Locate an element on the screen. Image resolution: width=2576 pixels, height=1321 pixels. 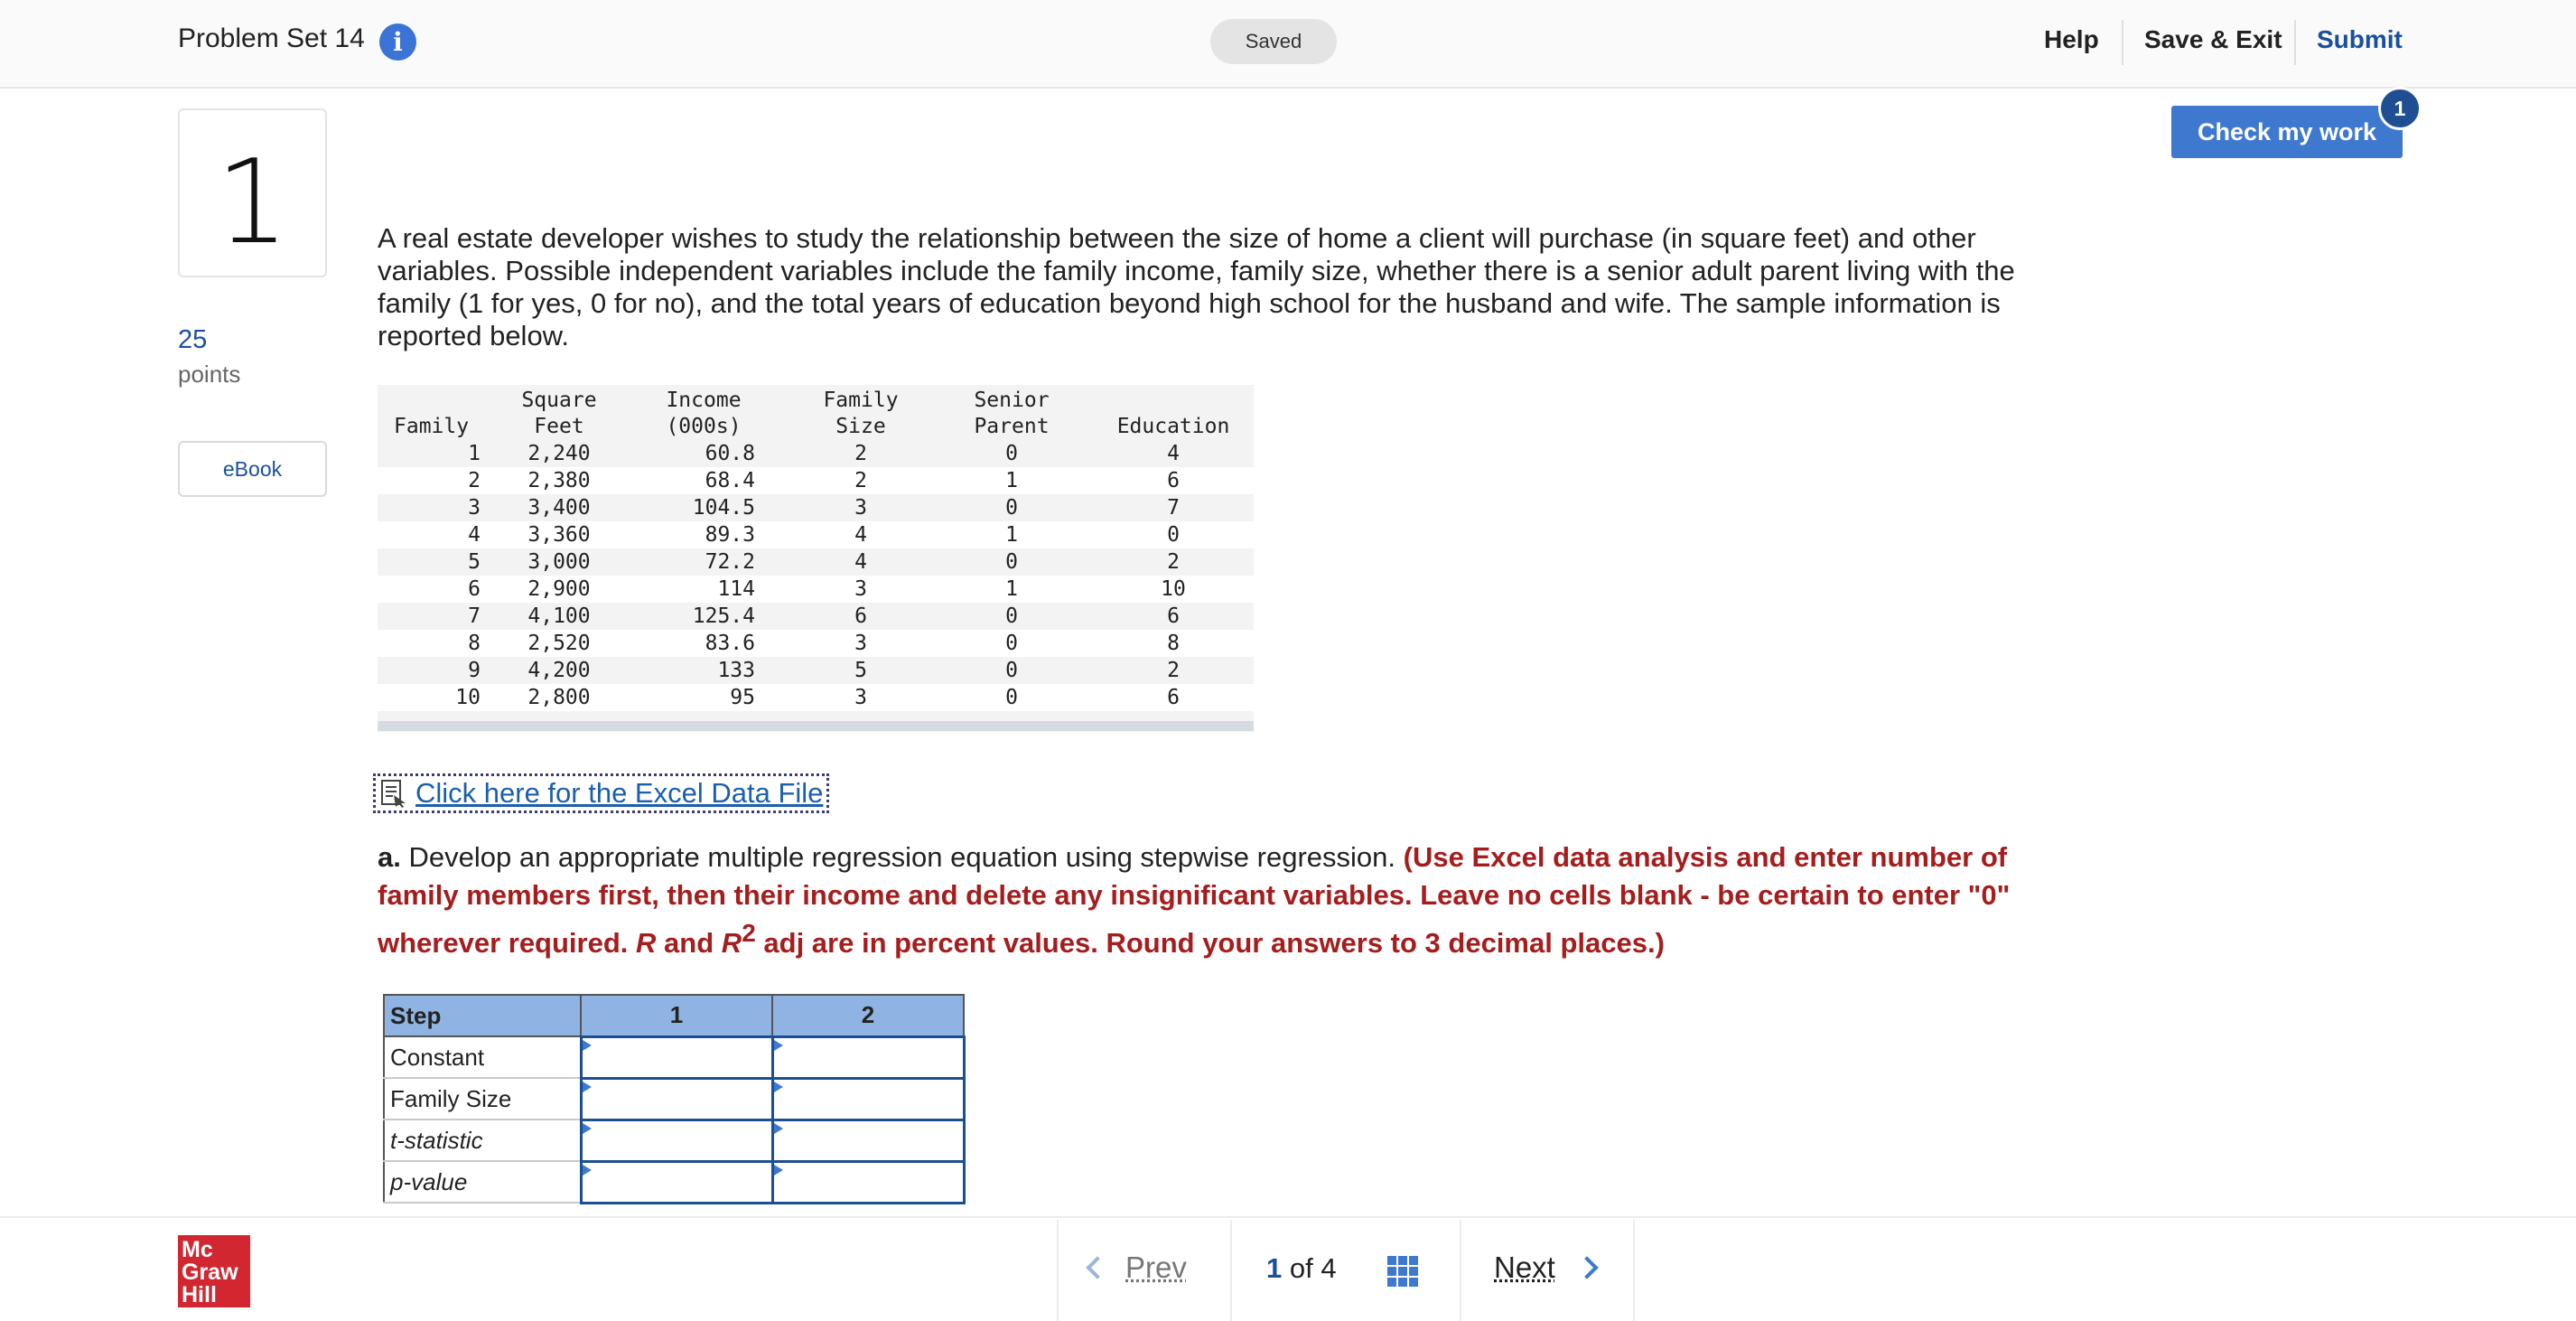
table-cell: 2,240 is located at coordinates (559, 453).